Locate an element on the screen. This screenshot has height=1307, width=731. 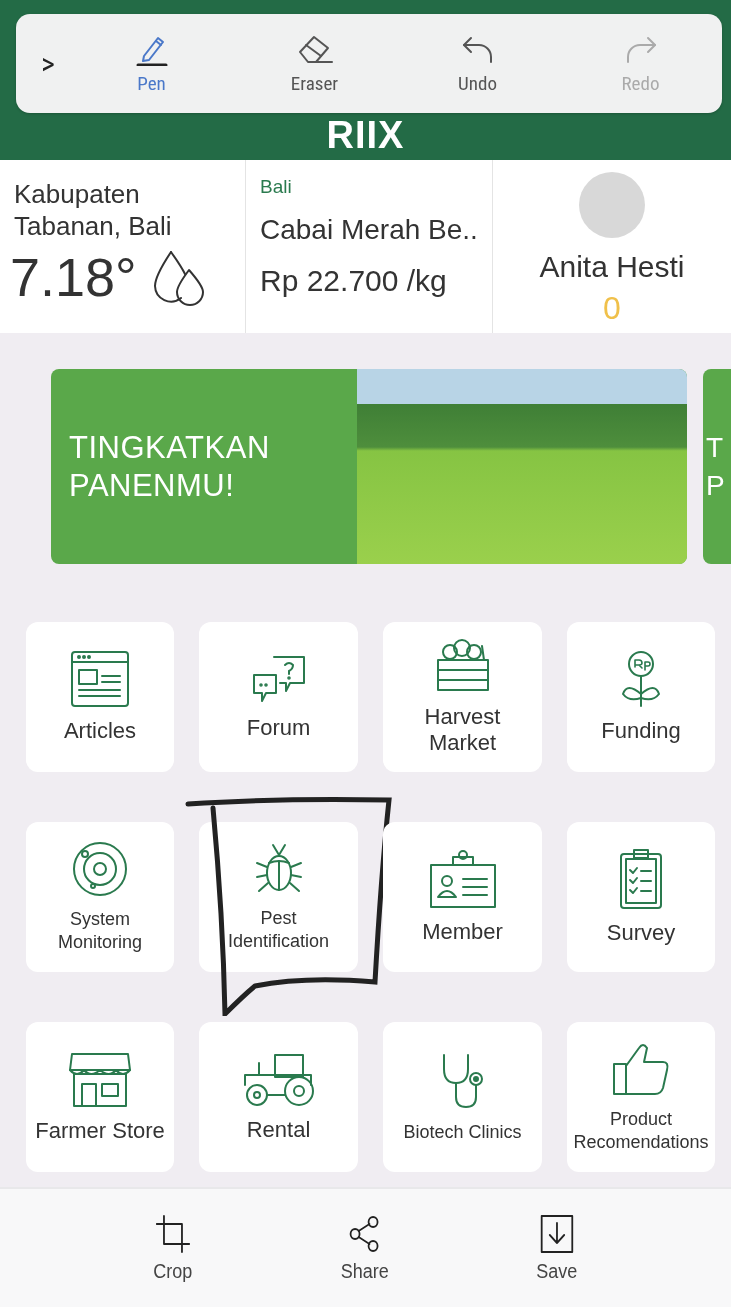
menu-tile: Product Recomendations is located at coordinates (641, 1097).